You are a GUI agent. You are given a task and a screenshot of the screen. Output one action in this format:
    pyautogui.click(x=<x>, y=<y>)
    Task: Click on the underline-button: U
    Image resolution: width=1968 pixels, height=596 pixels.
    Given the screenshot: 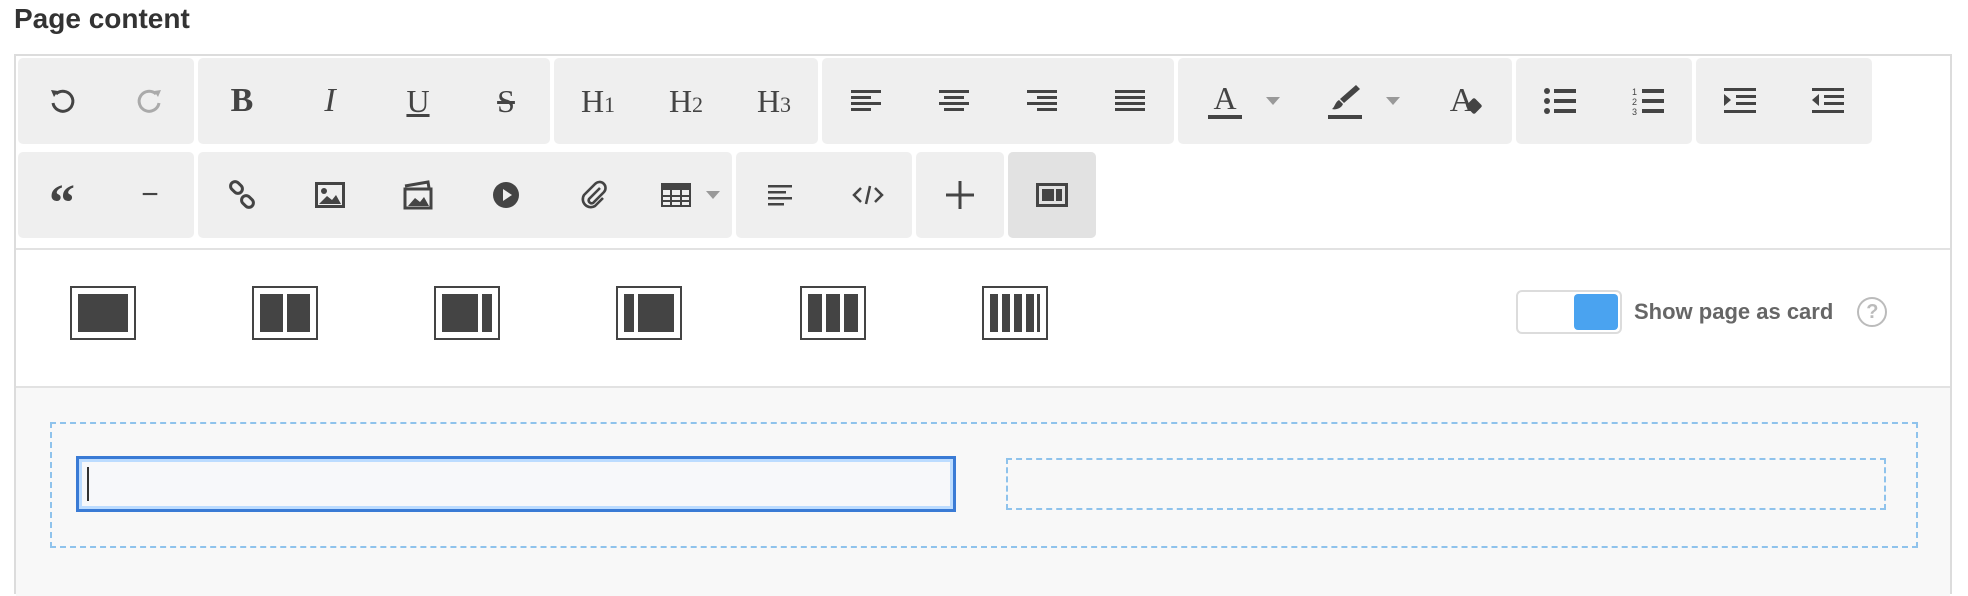 What is the action you would take?
    pyautogui.click(x=418, y=101)
    